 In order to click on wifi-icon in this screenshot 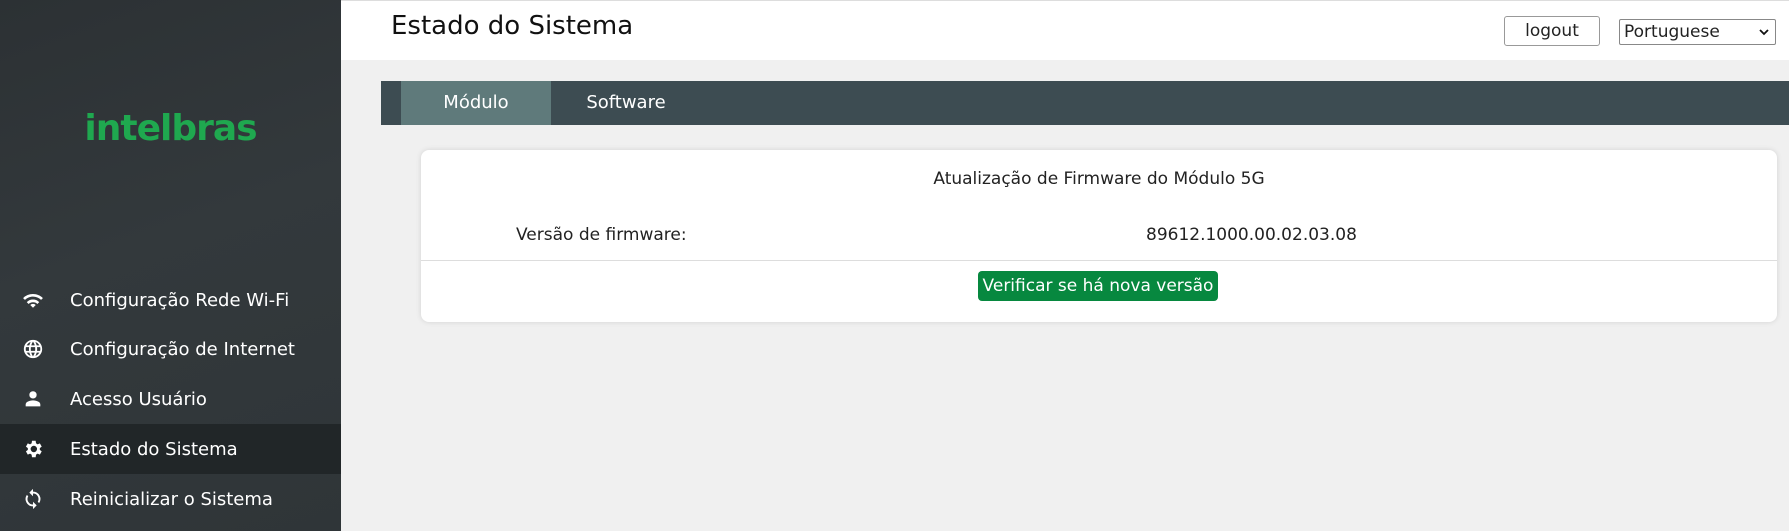, I will do `click(33, 300)`.